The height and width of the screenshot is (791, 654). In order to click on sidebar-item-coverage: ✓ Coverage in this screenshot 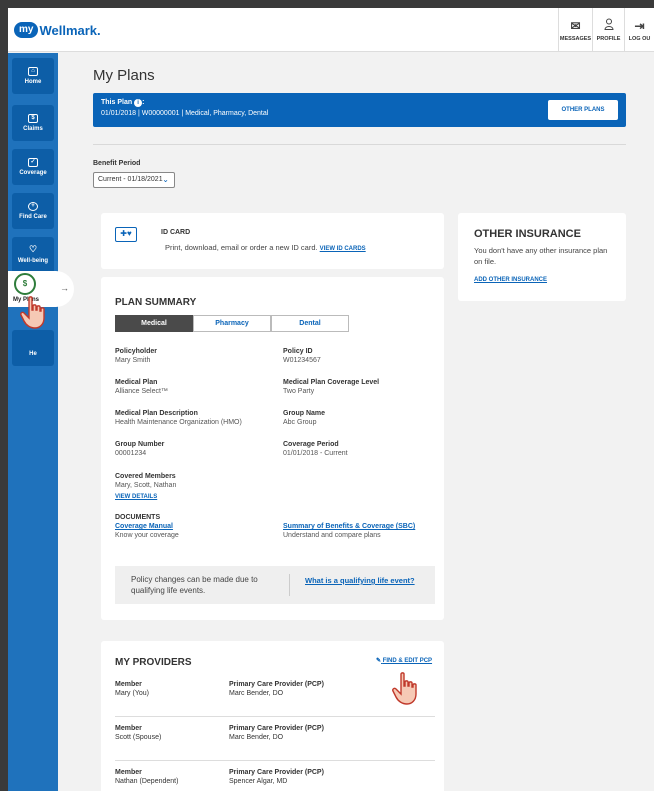, I will do `click(33, 167)`.